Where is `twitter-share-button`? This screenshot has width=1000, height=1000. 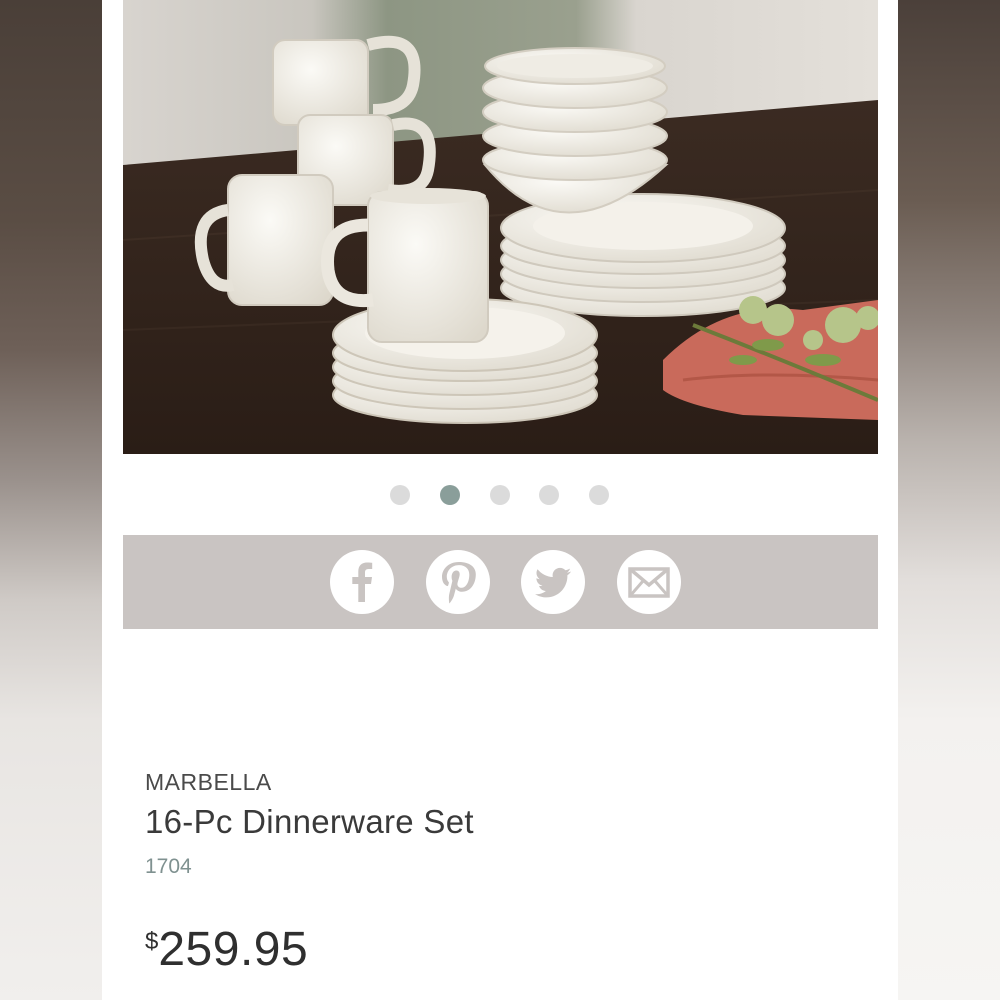 twitter-share-button is located at coordinates (553, 582).